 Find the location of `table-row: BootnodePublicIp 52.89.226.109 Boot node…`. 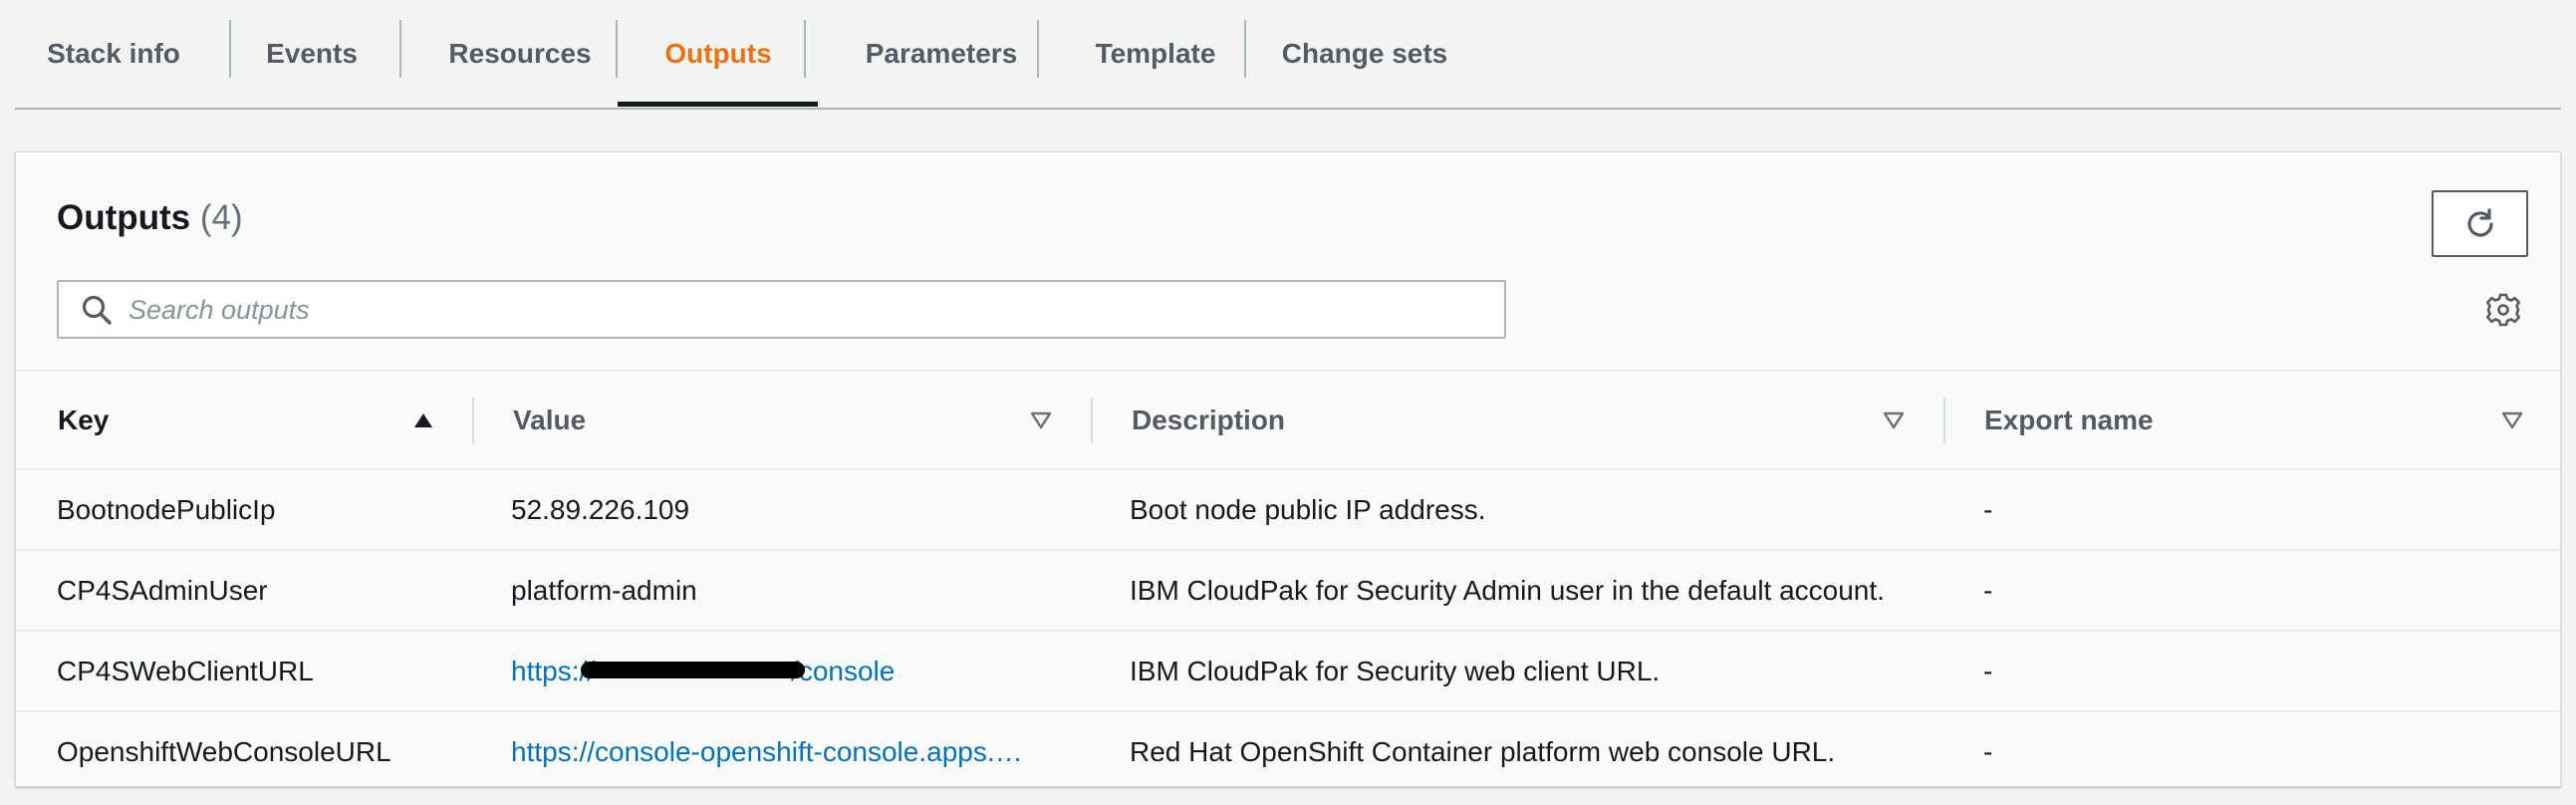

table-row: BootnodePublicIp 52.89.226.109 Boot node… is located at coordinates (1288, 511).